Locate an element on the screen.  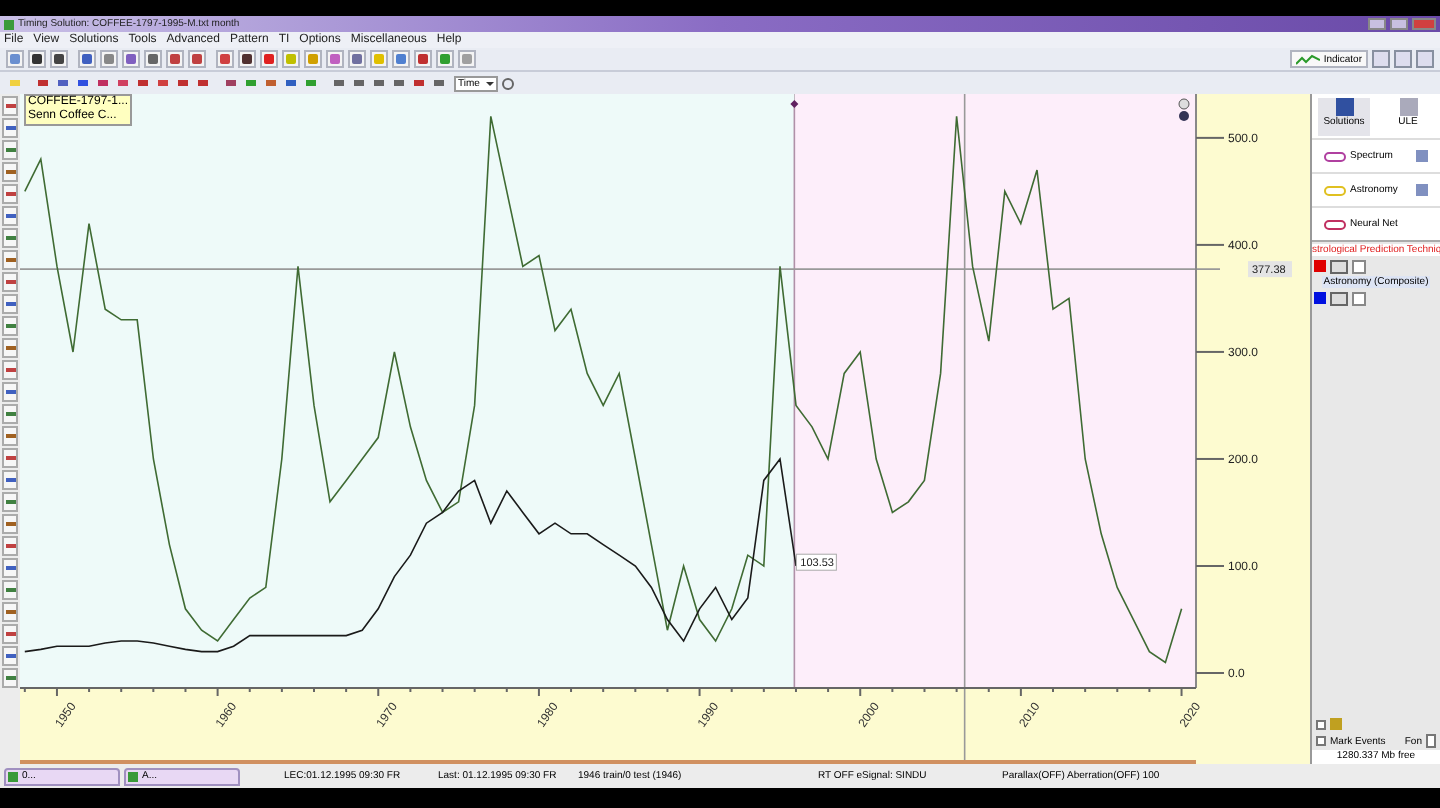
spin-button is located at coordinates (1431, 741).